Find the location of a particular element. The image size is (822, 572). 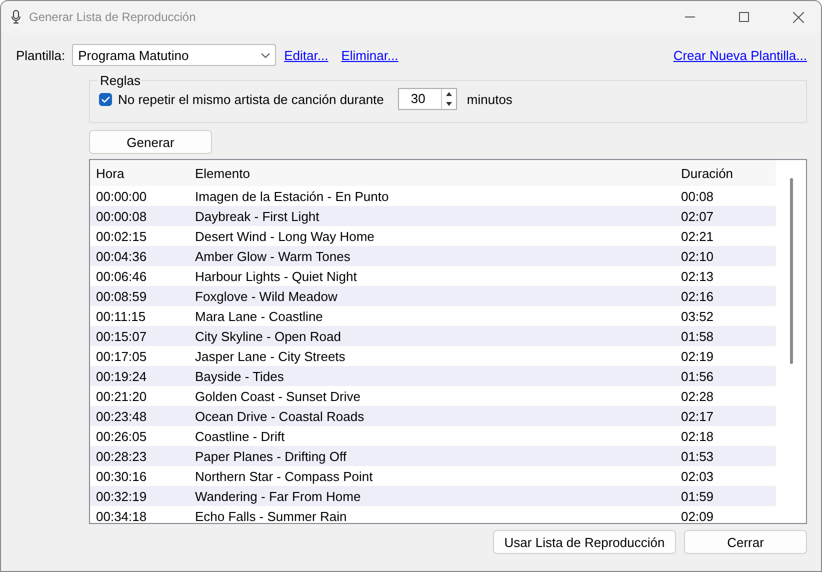

scrollbar-thumb is located at coordinates (791, 271).